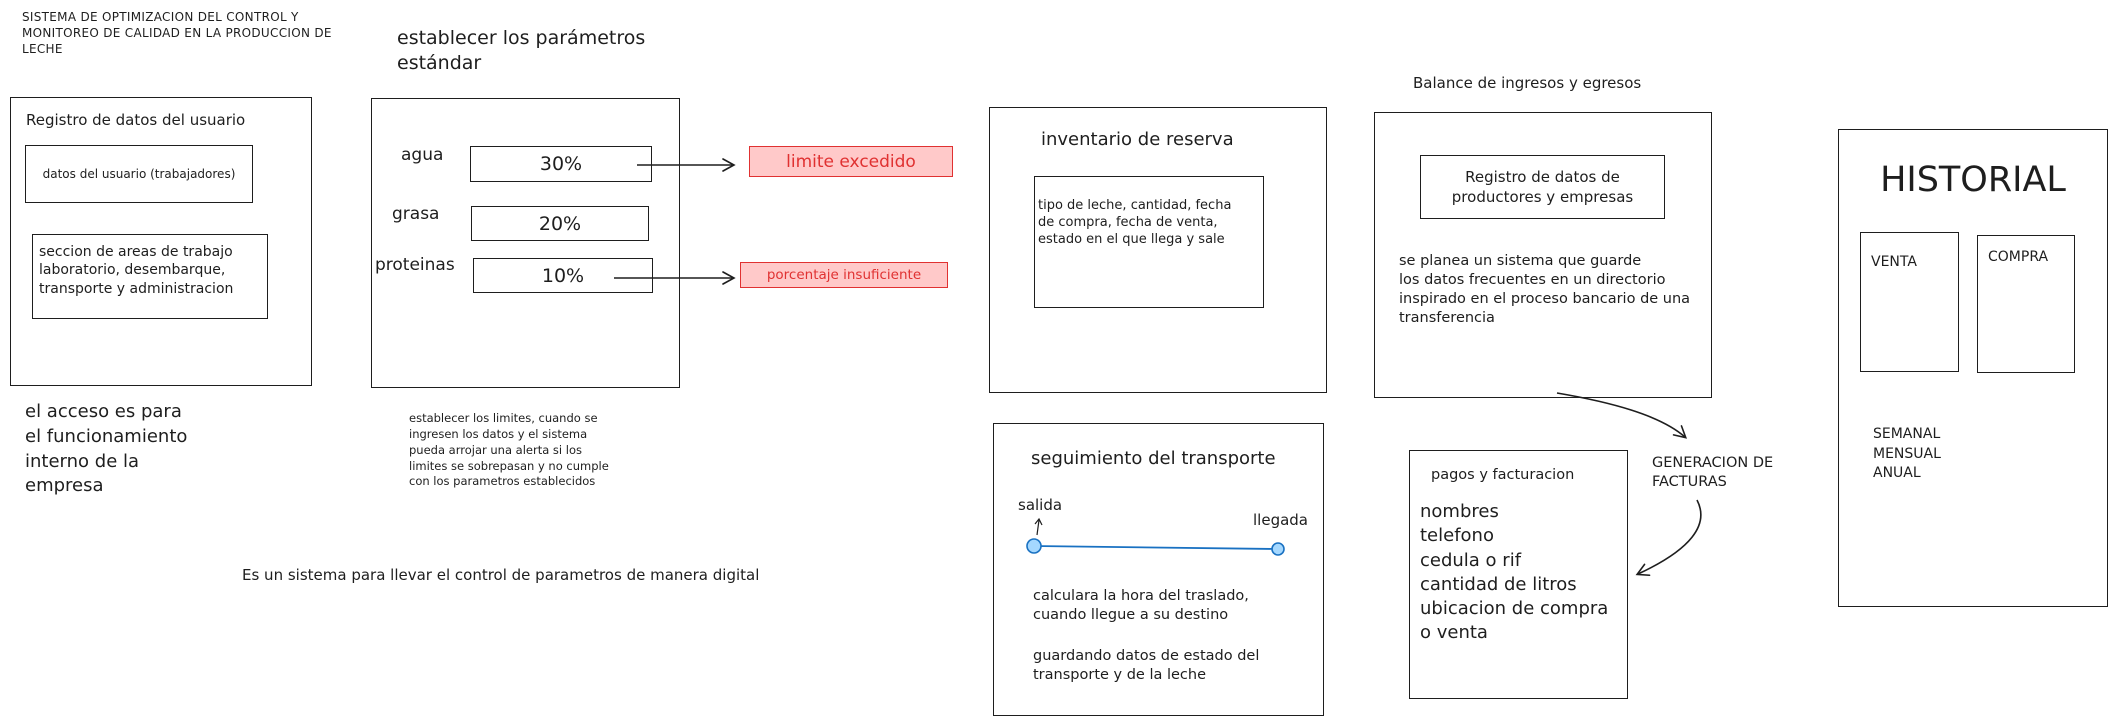 The height and width of the screenshot is (727, 2118). What do you see at coordinates (1034, 546) in the screenshot?
I see `route-start-node` at bounding box center [1034, 546].